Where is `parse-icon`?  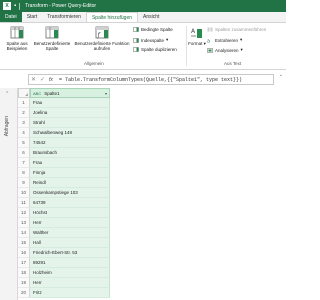 parse-icon is located at coordinates (210, 50).